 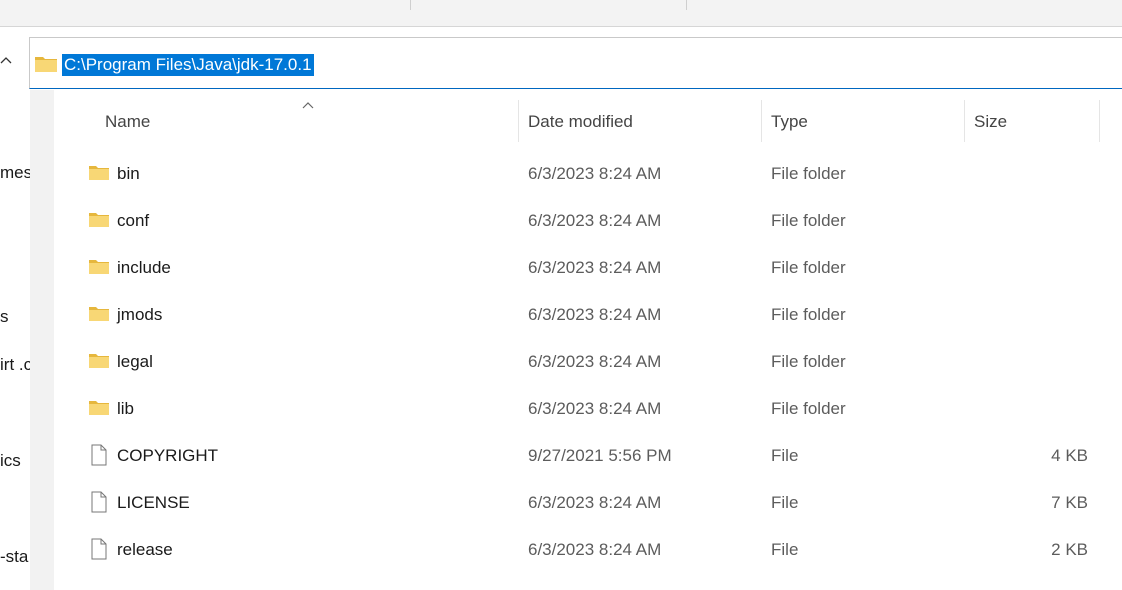 What do you see at coordinates (128, 173) in the screenshot?
I see `file-name: bin` at bounding box center [128, 173].